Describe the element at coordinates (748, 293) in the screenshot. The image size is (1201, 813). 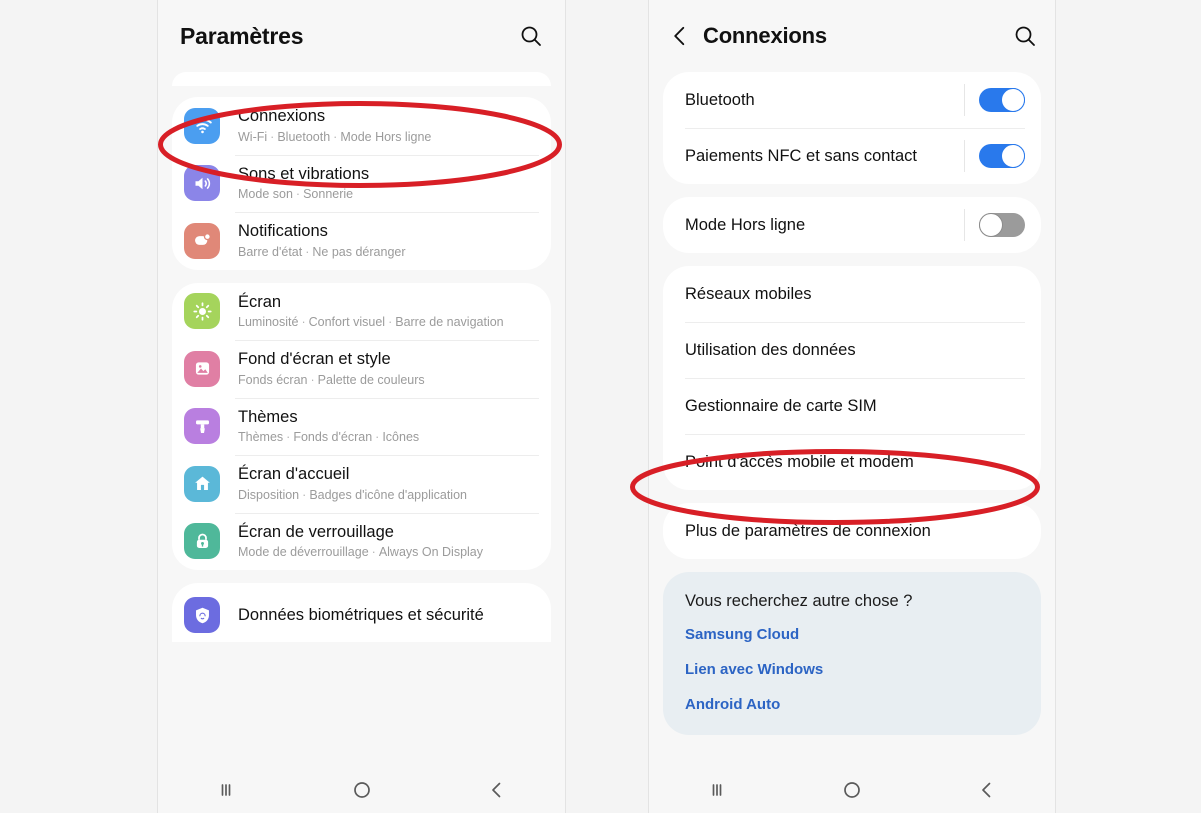
I see `list-item-label: Réseaux mobiles` at that location.